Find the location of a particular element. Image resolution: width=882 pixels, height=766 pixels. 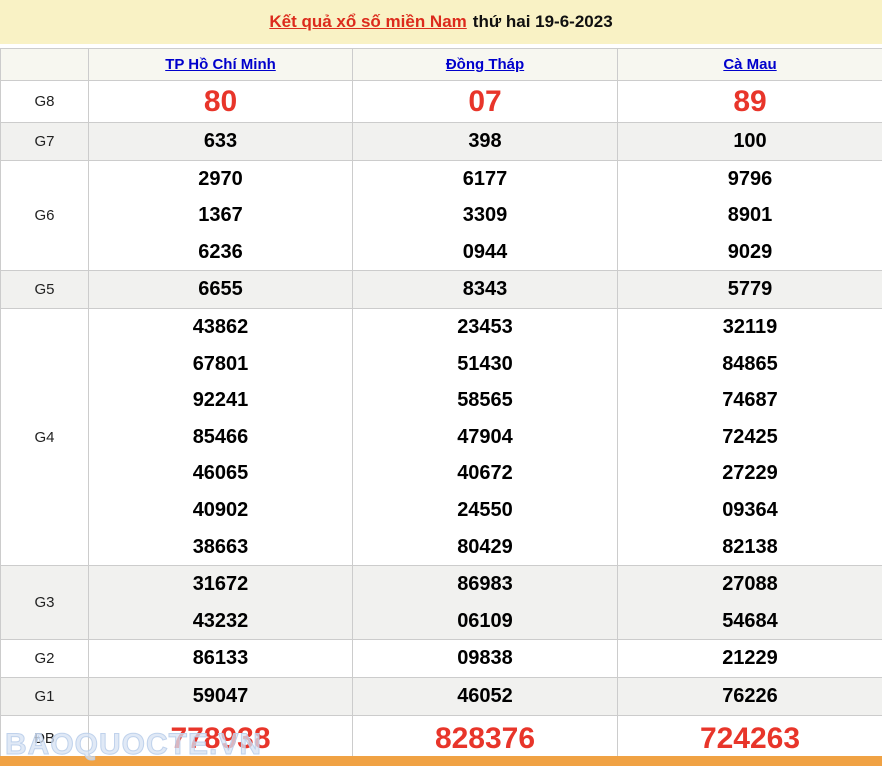

result-cell: 80 is located at coordinates (220, 101).